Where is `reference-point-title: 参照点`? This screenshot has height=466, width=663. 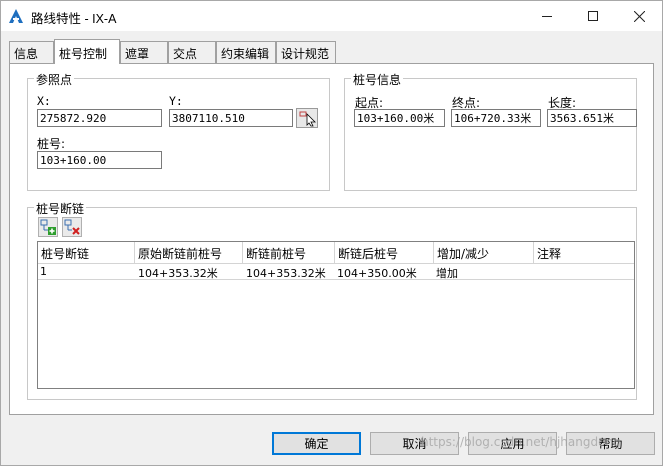 reference-point-title: 参照点 is located at coordinates (54, 79).